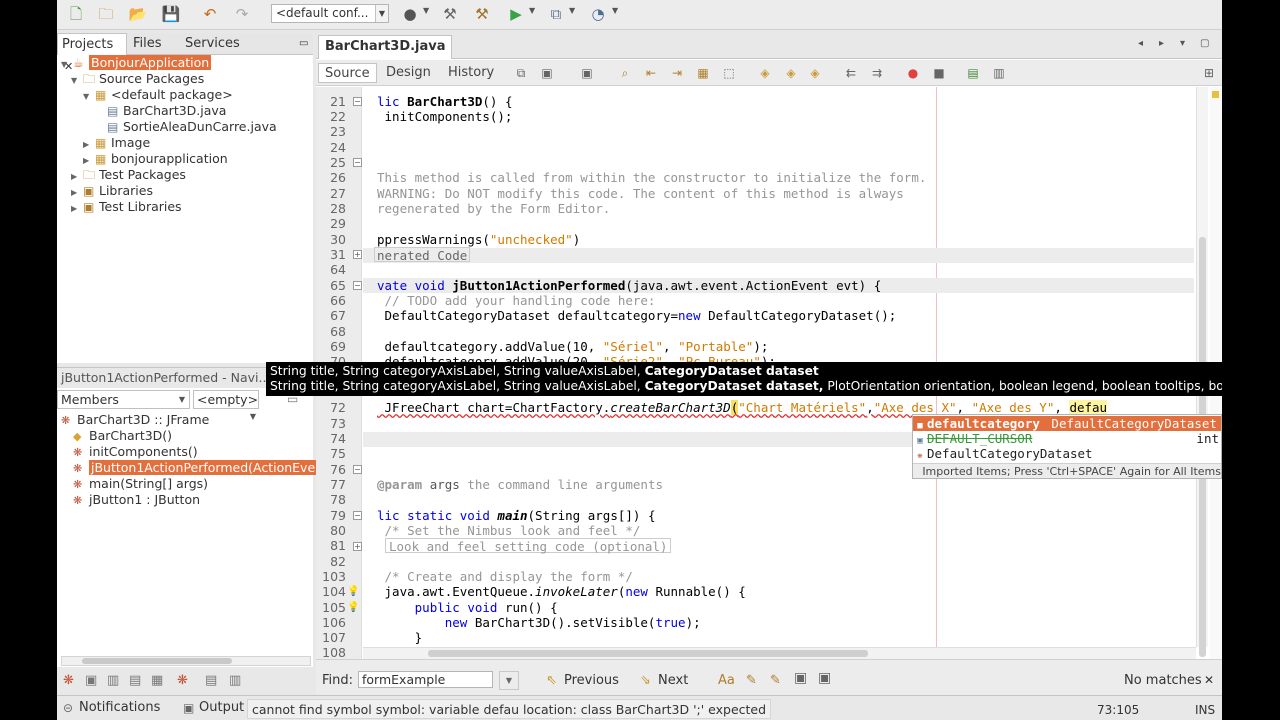 This screenshot has width=1280, height=720. What do you see at coordinates (136, 63) in the screenshot?
I see `tree-item-project: ▼ ☕ BonjourApplication` at bounding box center [136, 63].